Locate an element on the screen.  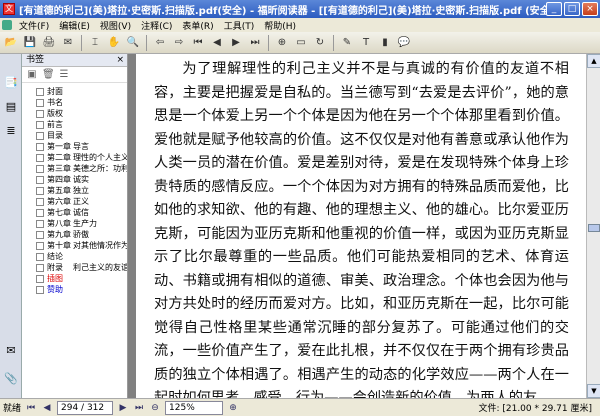
bookmark-item: 第一章 导言 is located at coordinates (81, 146).